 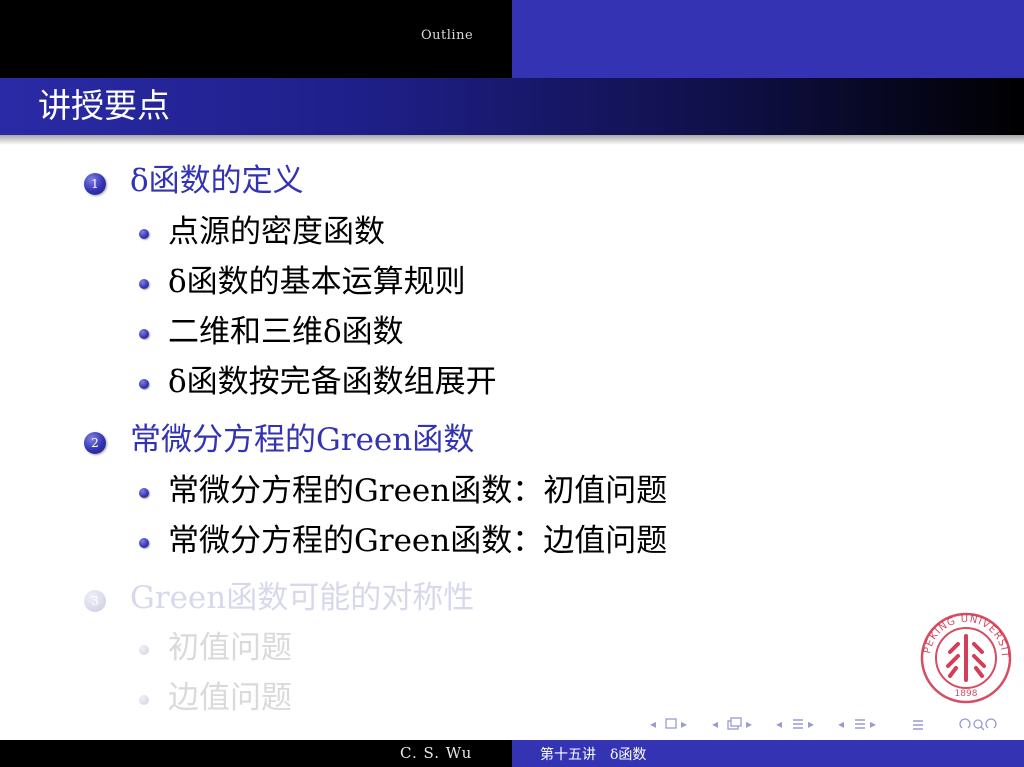 I want to click on list-item: 初值问题, so click(x=230, y=648).